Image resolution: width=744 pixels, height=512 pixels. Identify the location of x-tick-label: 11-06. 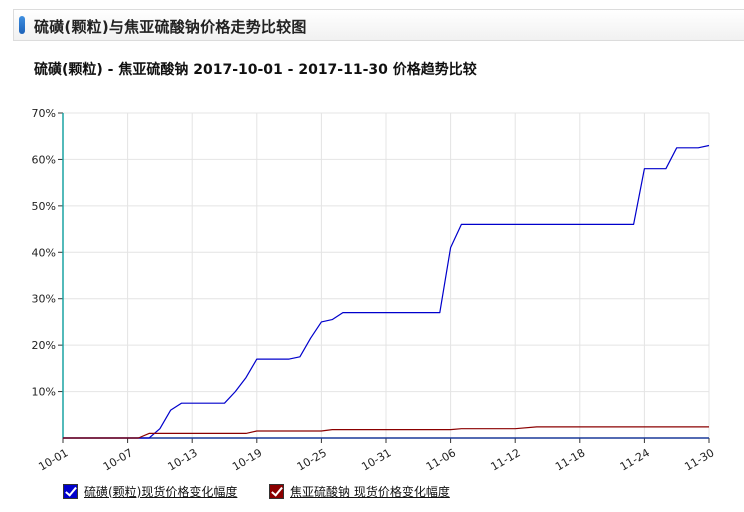
(441, 459).